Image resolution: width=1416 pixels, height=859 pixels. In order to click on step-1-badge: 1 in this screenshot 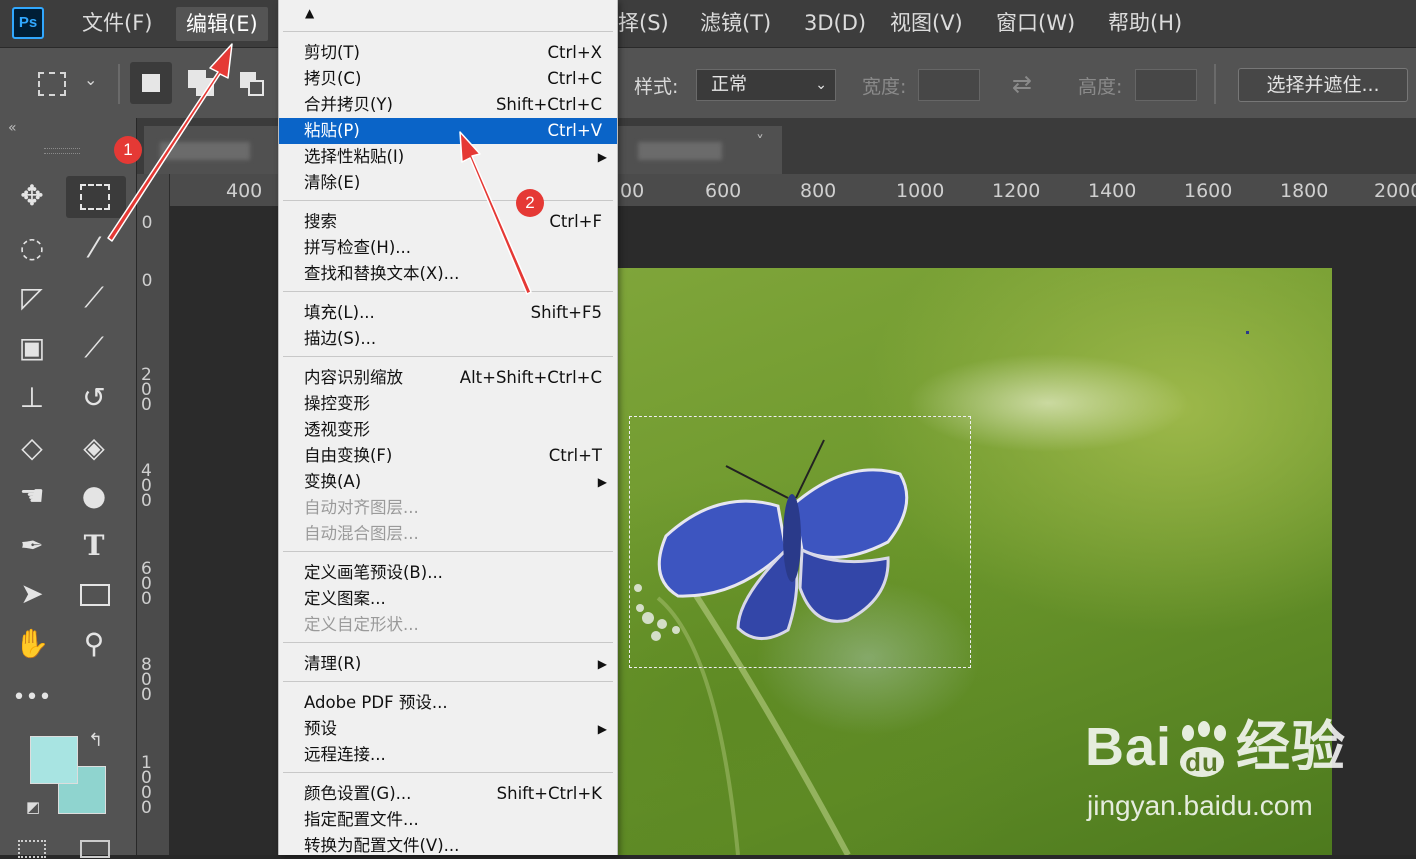, I will do `click(128, 150)`.